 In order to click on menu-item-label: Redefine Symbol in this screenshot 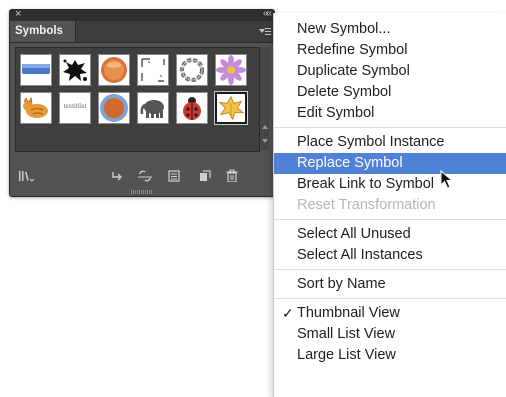, I will do `click(352, 50)`.